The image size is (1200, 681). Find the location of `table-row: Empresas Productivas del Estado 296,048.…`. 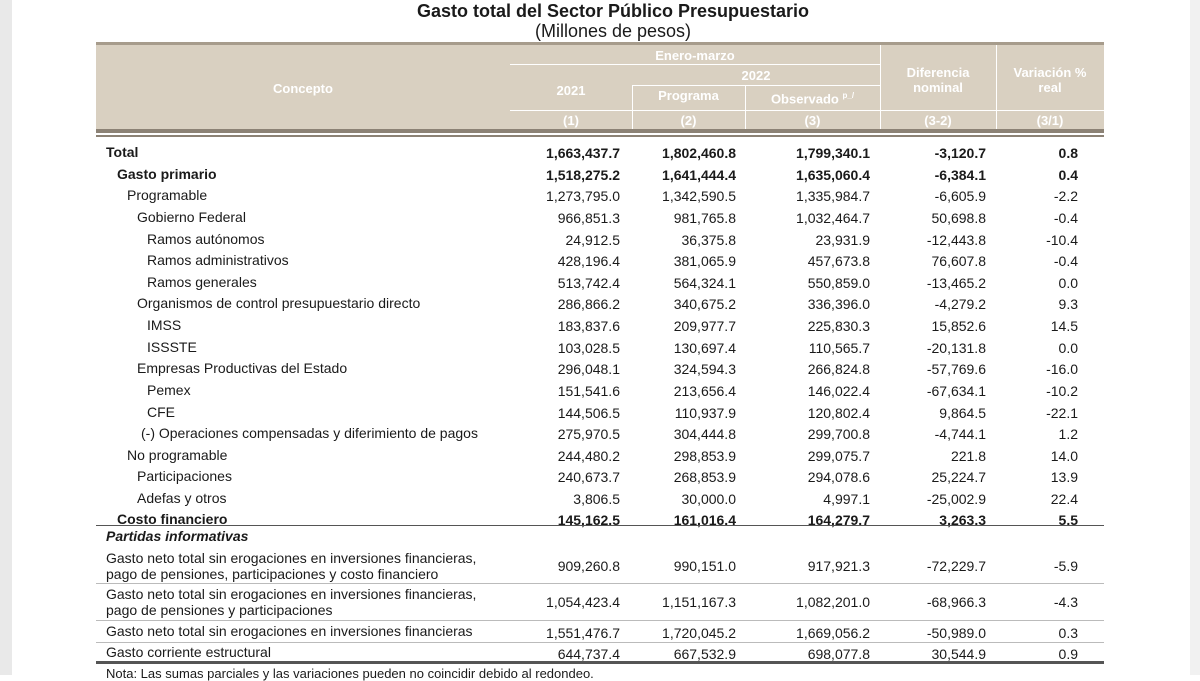

table-row: Empresas Productivas del Estado 296,048.… is located at coordinates (600, 367).